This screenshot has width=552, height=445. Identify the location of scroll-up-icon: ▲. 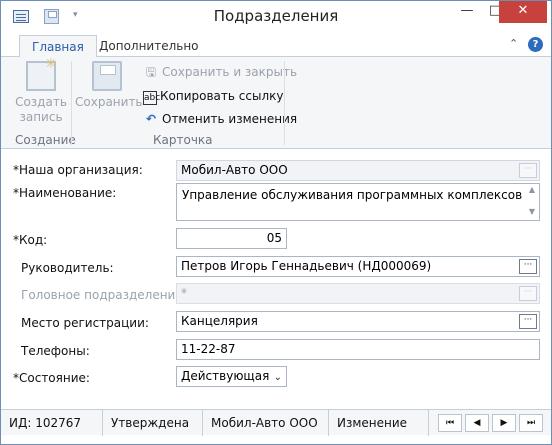
(532, 189).